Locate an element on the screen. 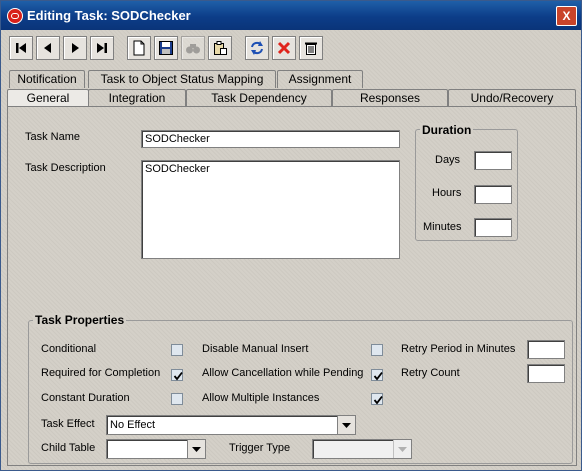 This screenshot has width=582, height=471. close-button: X is located at coordinates (566, 16).